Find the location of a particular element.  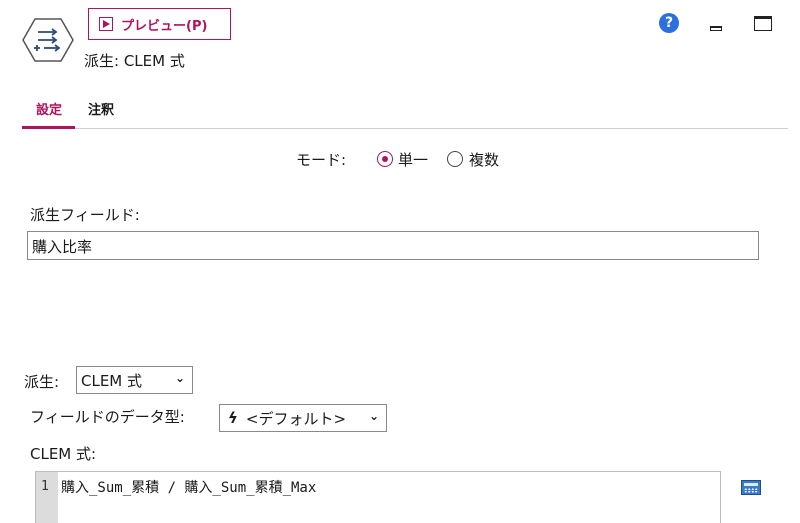

lightning-icon: ϟ is located at coordinates (233, 418).